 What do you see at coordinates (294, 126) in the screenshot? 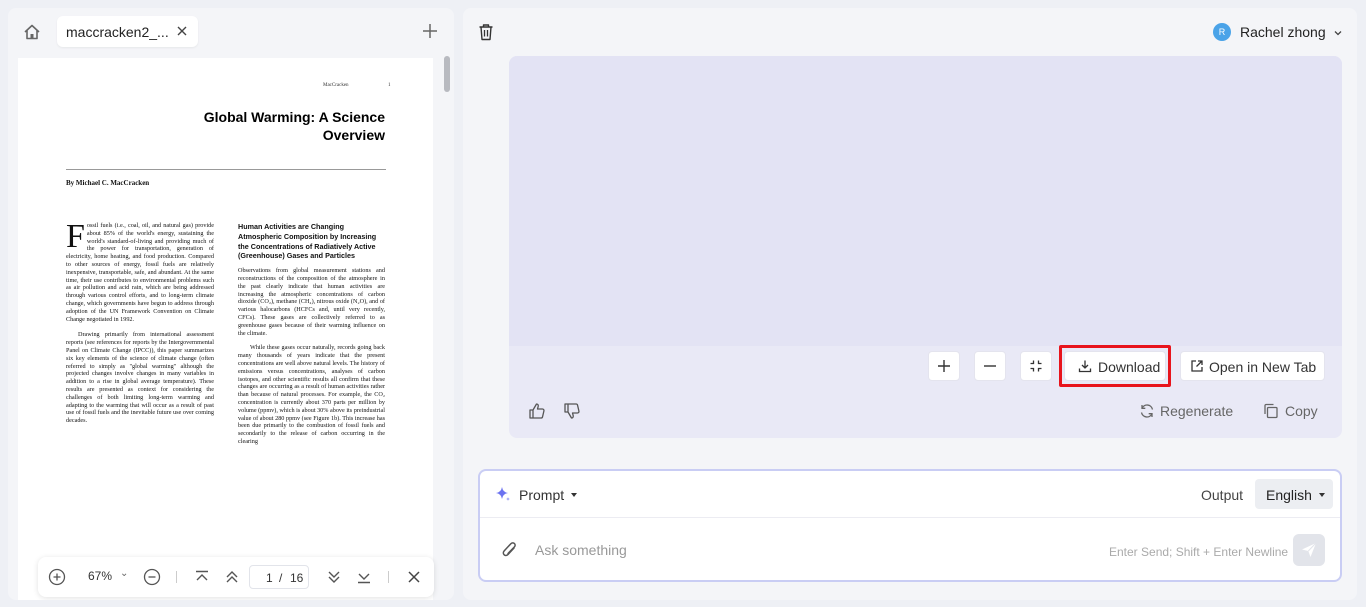
I see `document-title: Global Warming: A Science Overview` at bounding box center [294, 126].